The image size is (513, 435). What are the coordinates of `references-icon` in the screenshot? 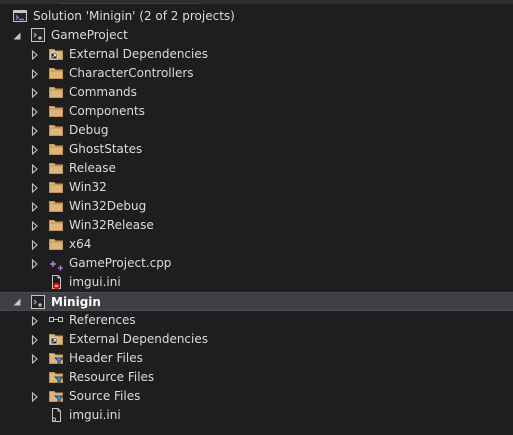 It's located at (56, 320).